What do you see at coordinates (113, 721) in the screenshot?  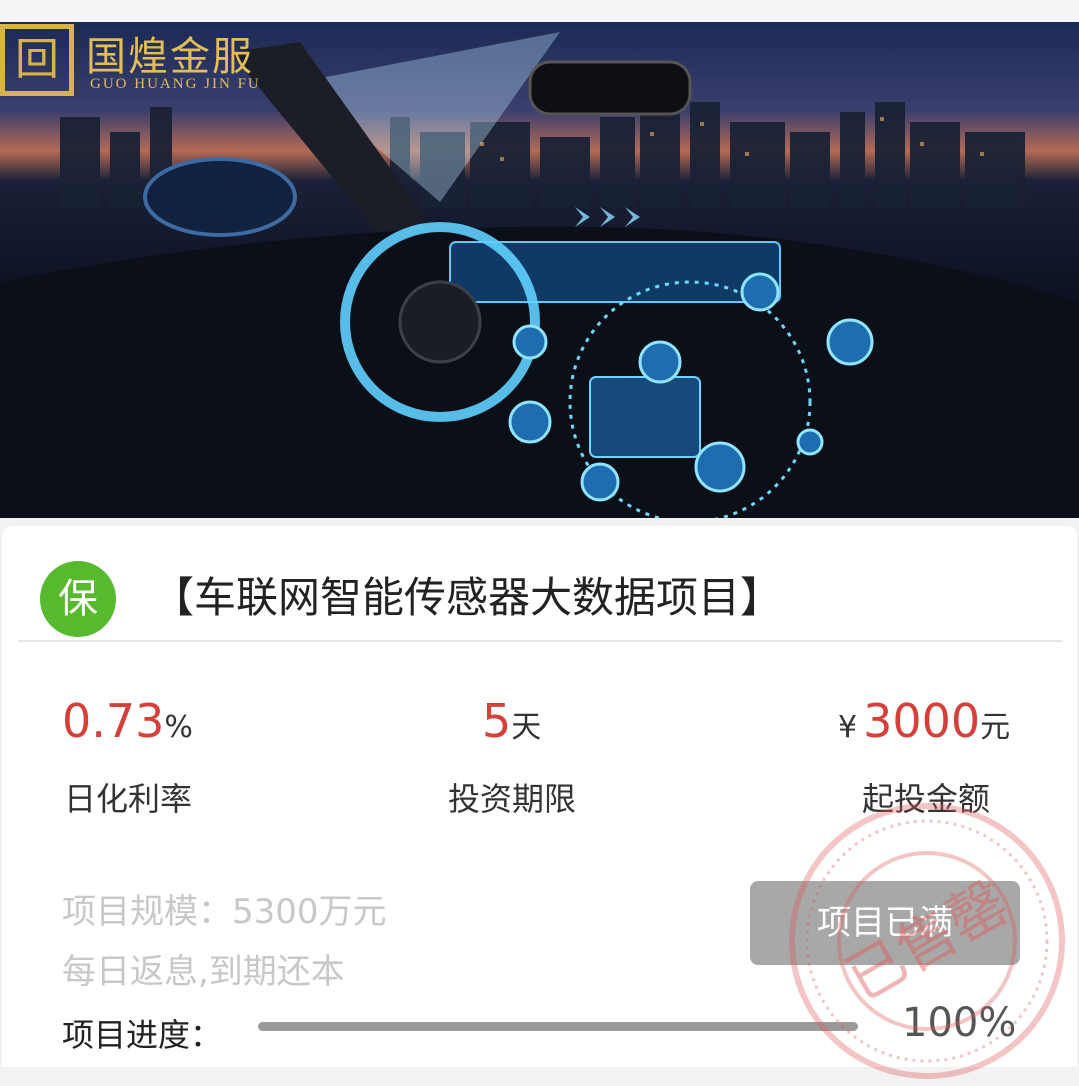 I see `daily-rate-value: 0.73` at bounding box center [113, 721].